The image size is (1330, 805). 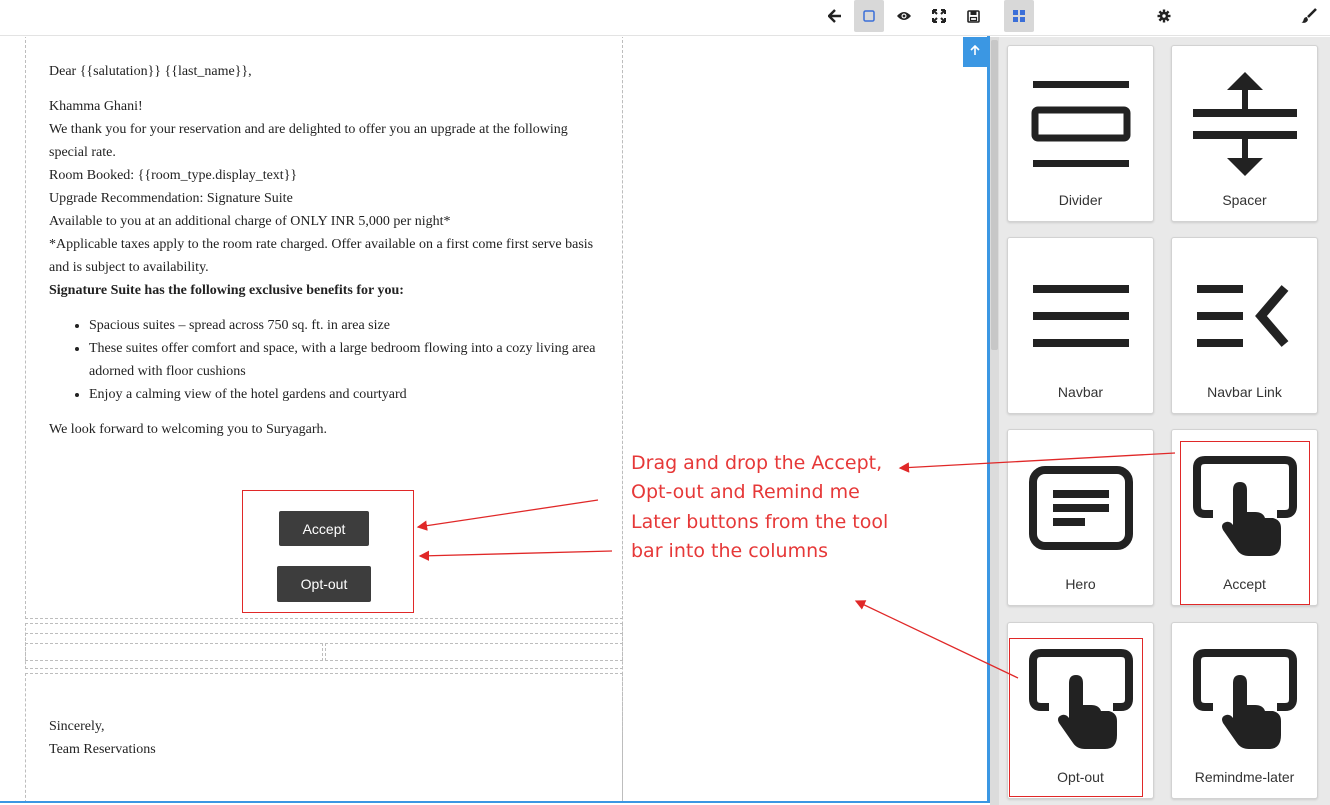 I want to click on email-line: Upgrade Recommendation: Signature Suite, so click(x=171, y=198).